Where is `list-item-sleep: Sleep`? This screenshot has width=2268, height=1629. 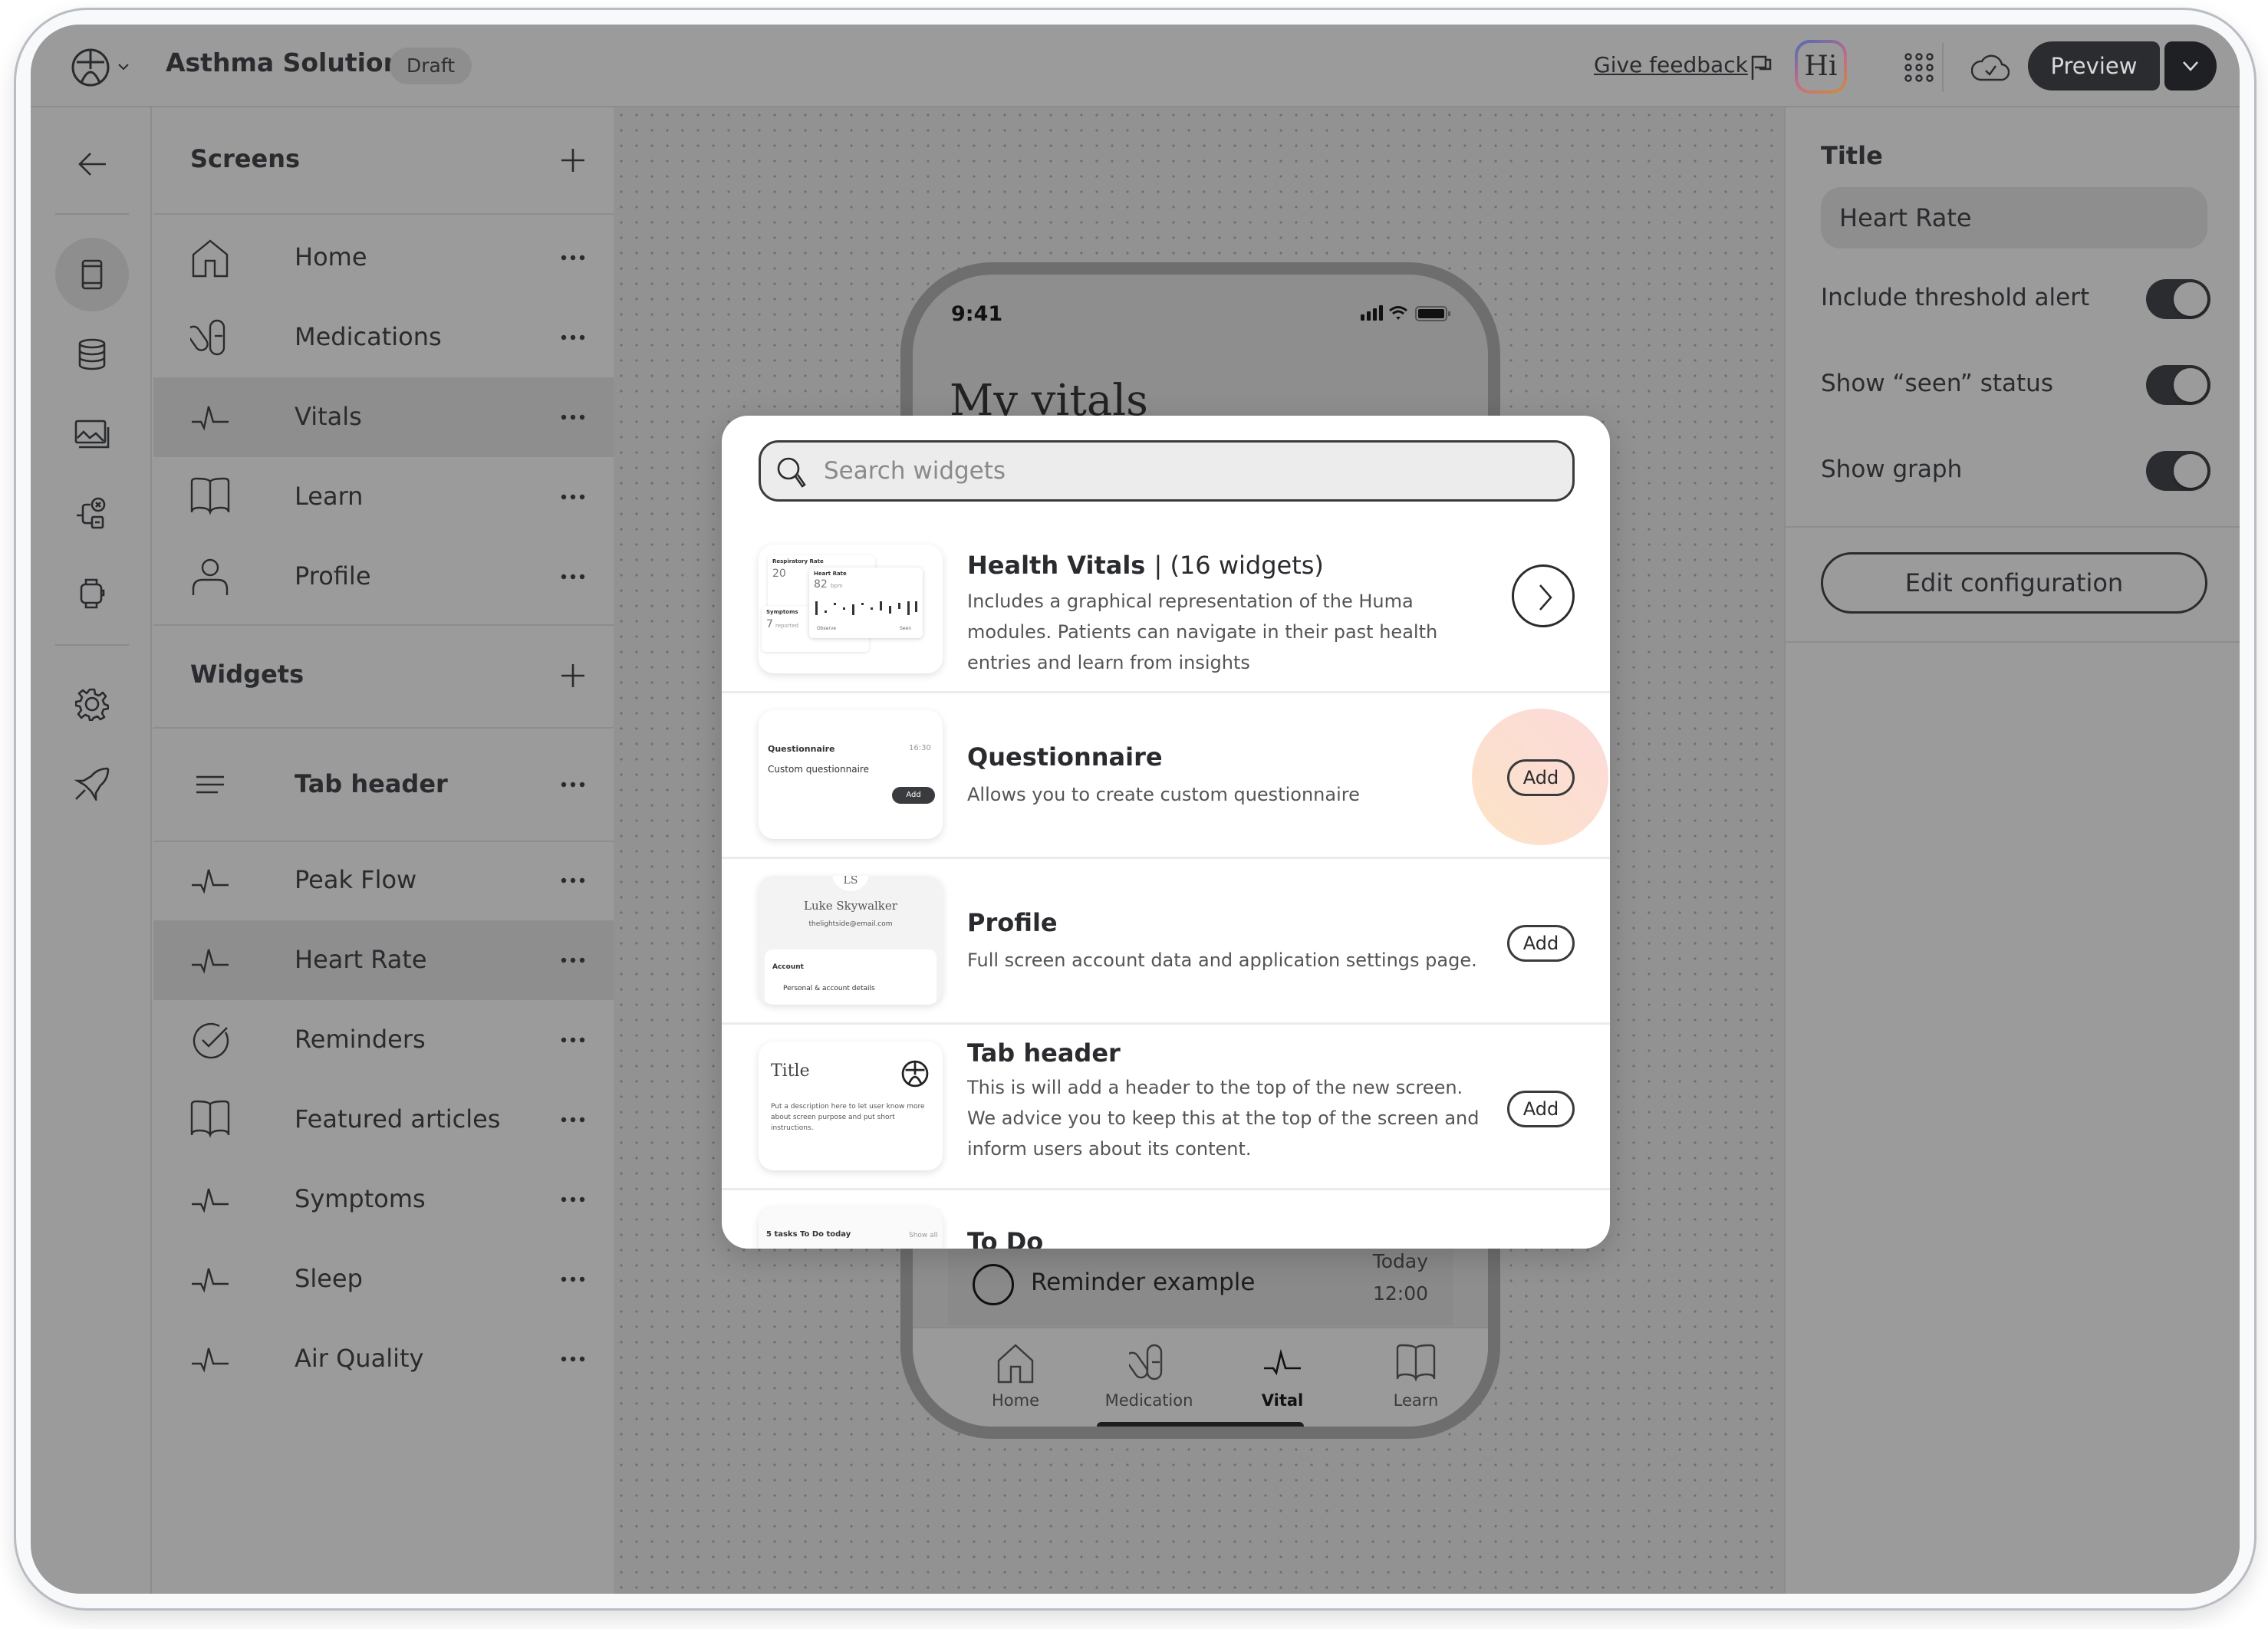 list-item-sleep: Sleep is located at coordinates (384, 1279).